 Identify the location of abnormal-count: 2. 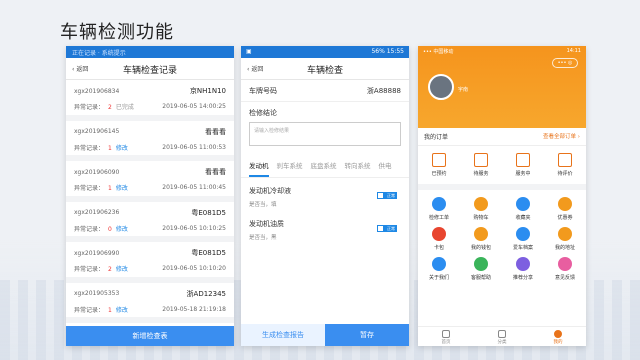
(110, 107).